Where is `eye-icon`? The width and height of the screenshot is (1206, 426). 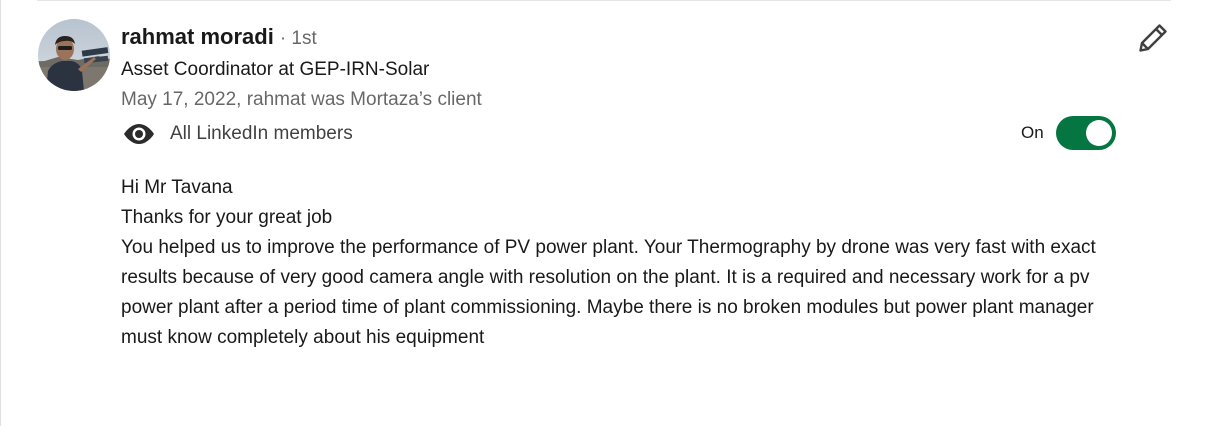
eye-icon is located at coordinates (139, 134).